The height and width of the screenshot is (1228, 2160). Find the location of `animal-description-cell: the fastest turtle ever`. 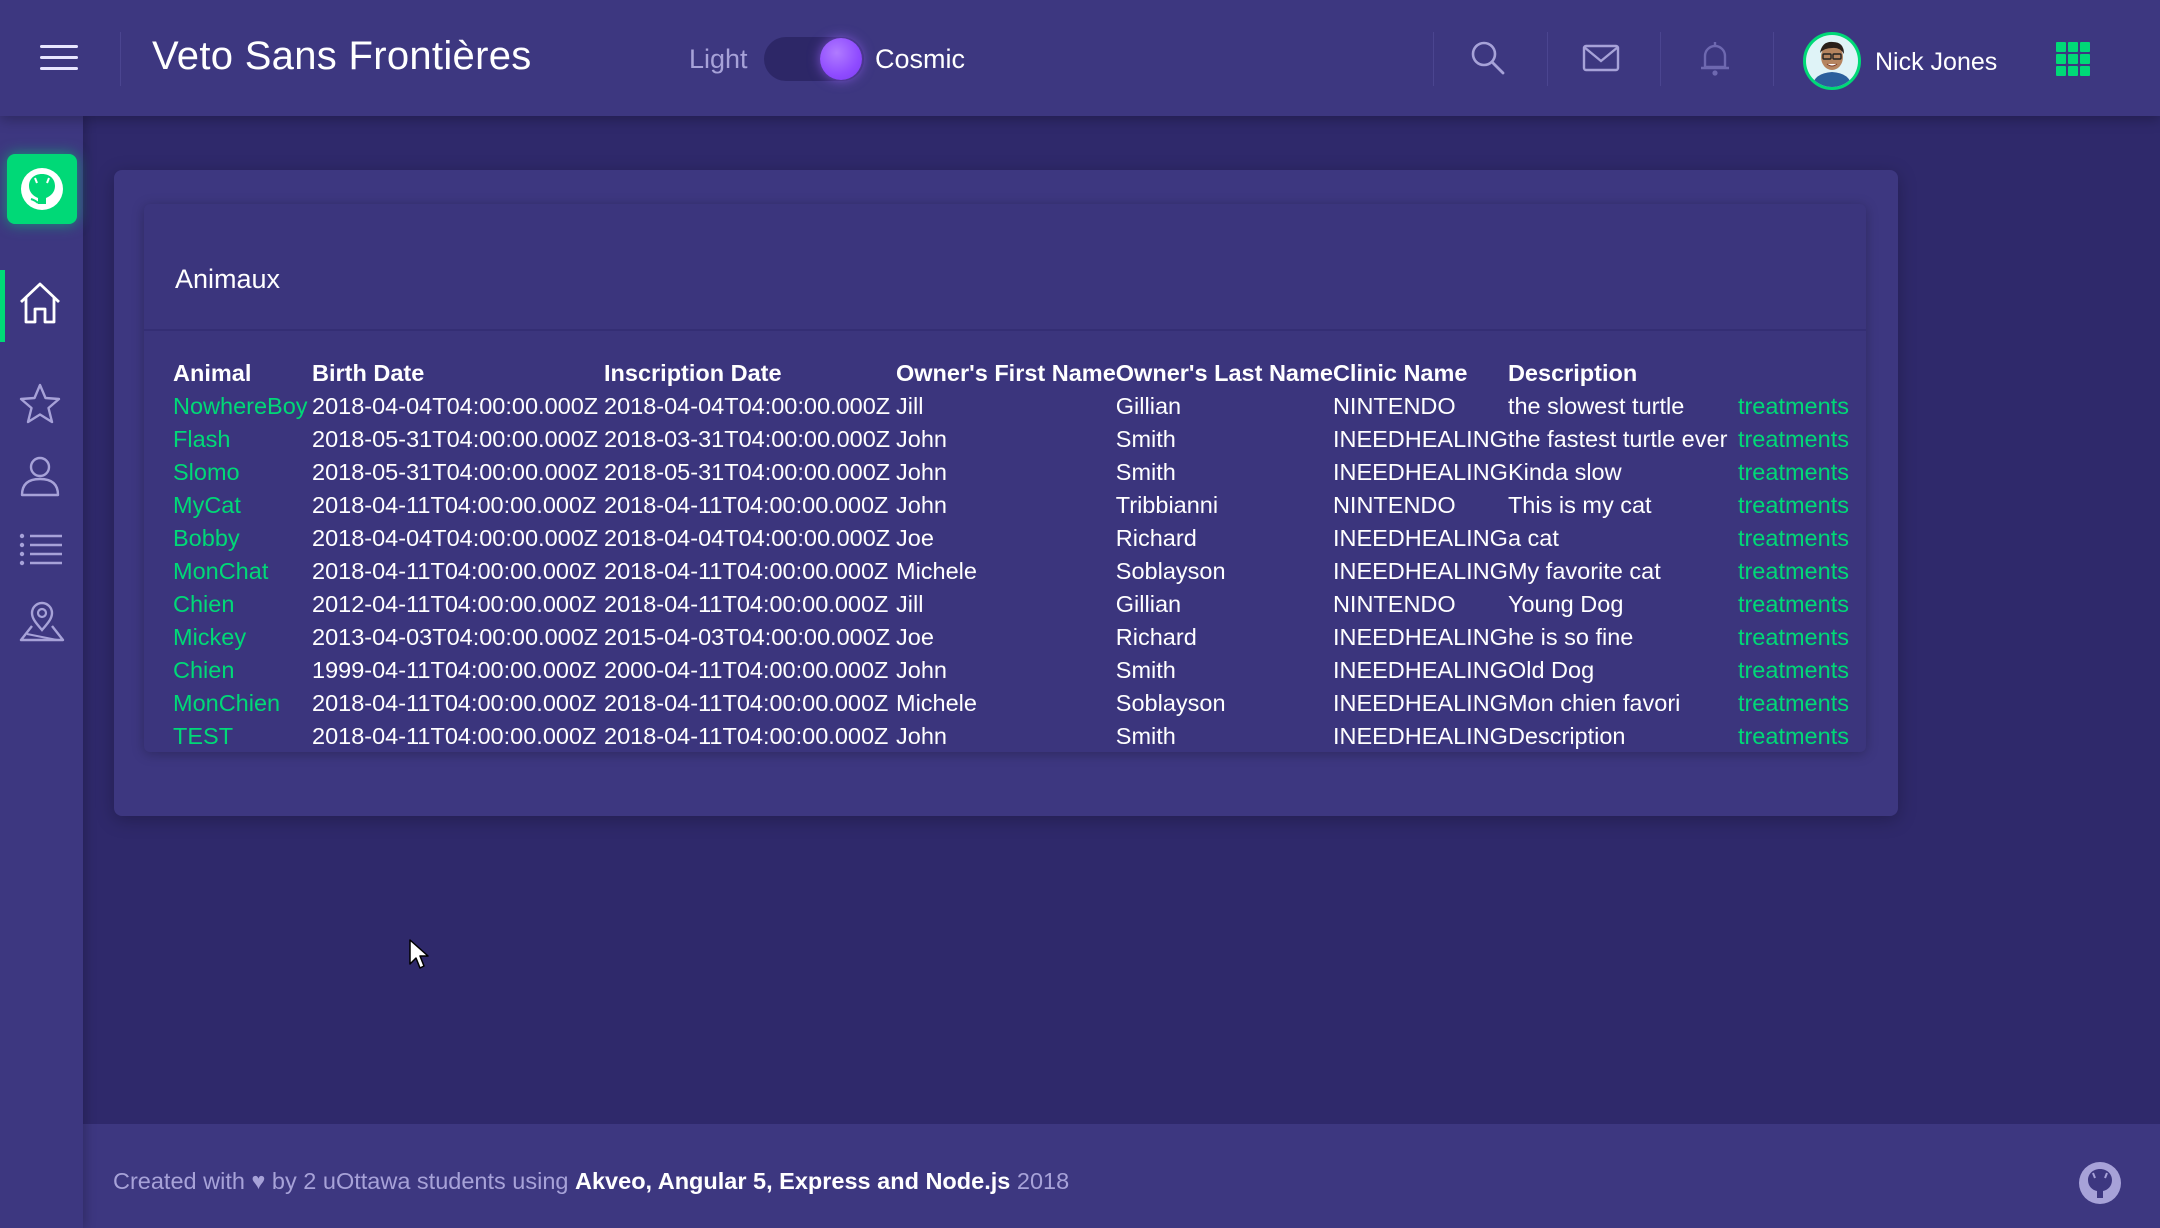

animal-description-cell: the fastest turtle ever is located at coordinates (1623, 439).